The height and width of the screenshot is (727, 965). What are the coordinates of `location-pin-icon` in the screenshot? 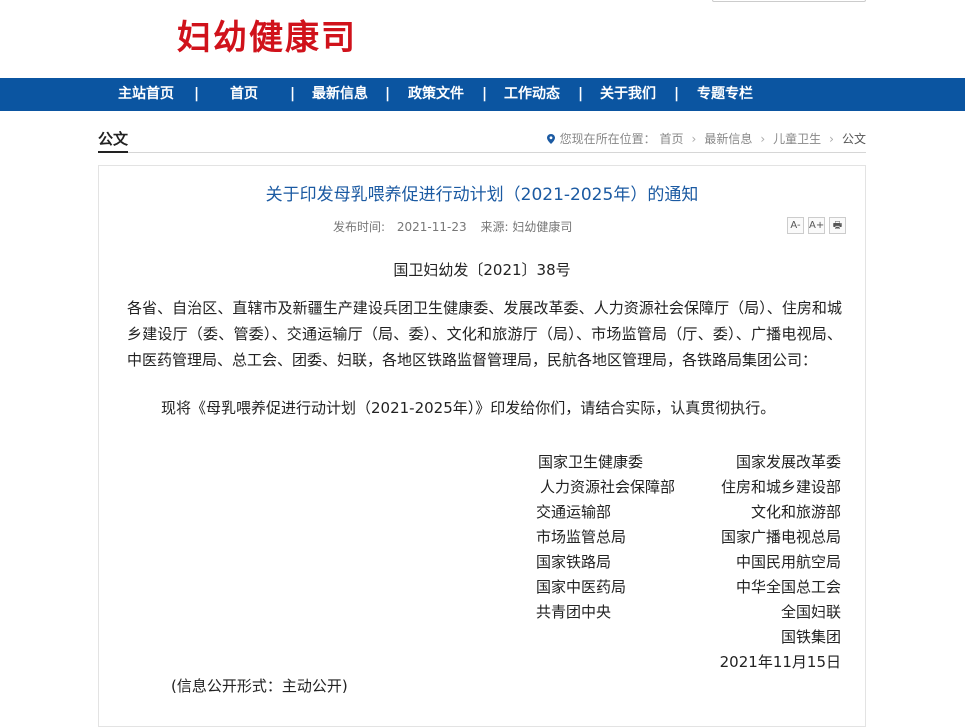 It's located at (550, 138).